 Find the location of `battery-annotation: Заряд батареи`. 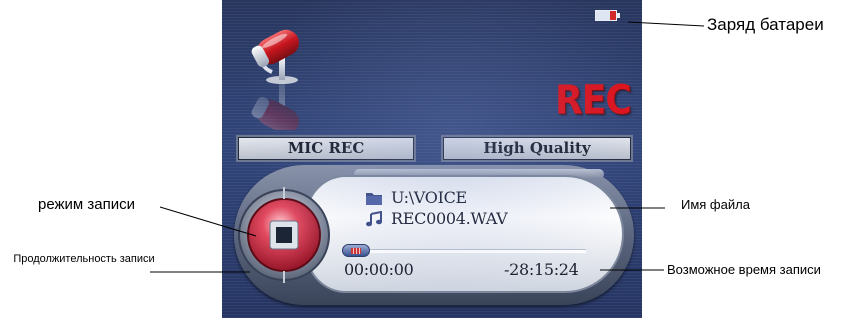

battery-annotation: Заряд батареи is located at coordinates (765, 24).